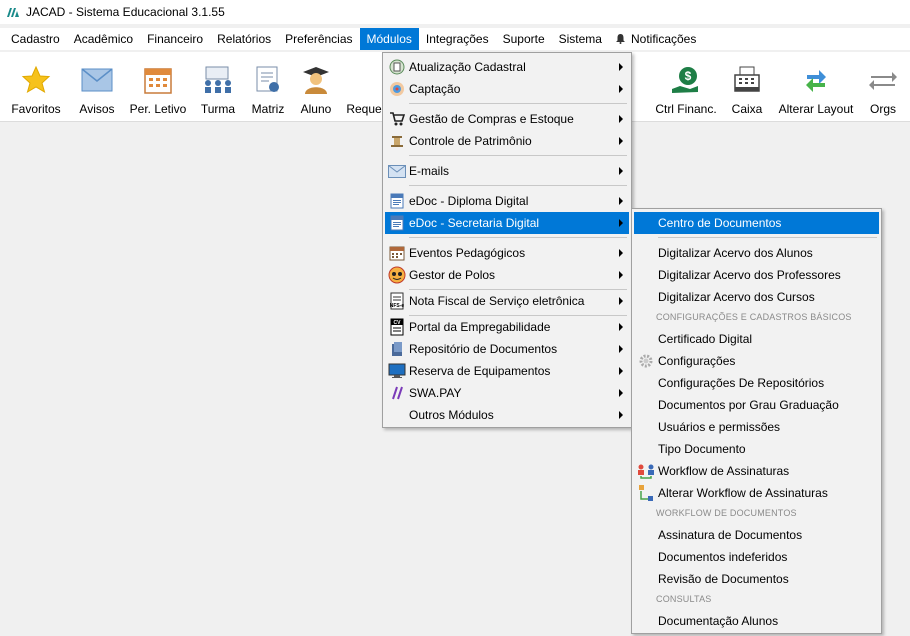 This screenshot has height=636, width=910. I want to click on jacad-logo-icon, so click(13, 12).